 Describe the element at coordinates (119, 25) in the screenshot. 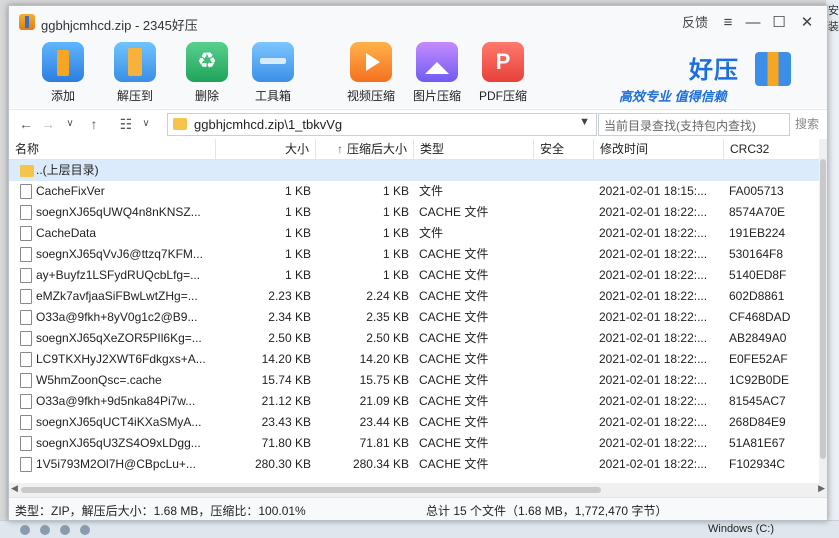

I see `window-title: ggbhjcmhcd.zip - 2345好压` at that location.